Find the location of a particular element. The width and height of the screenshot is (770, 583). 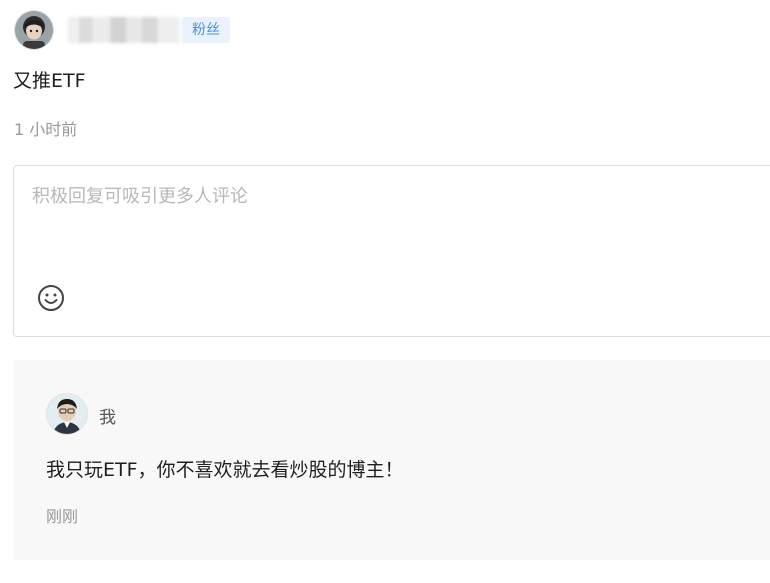

post-text: 又推ETF is located at coordinates (49, 81).